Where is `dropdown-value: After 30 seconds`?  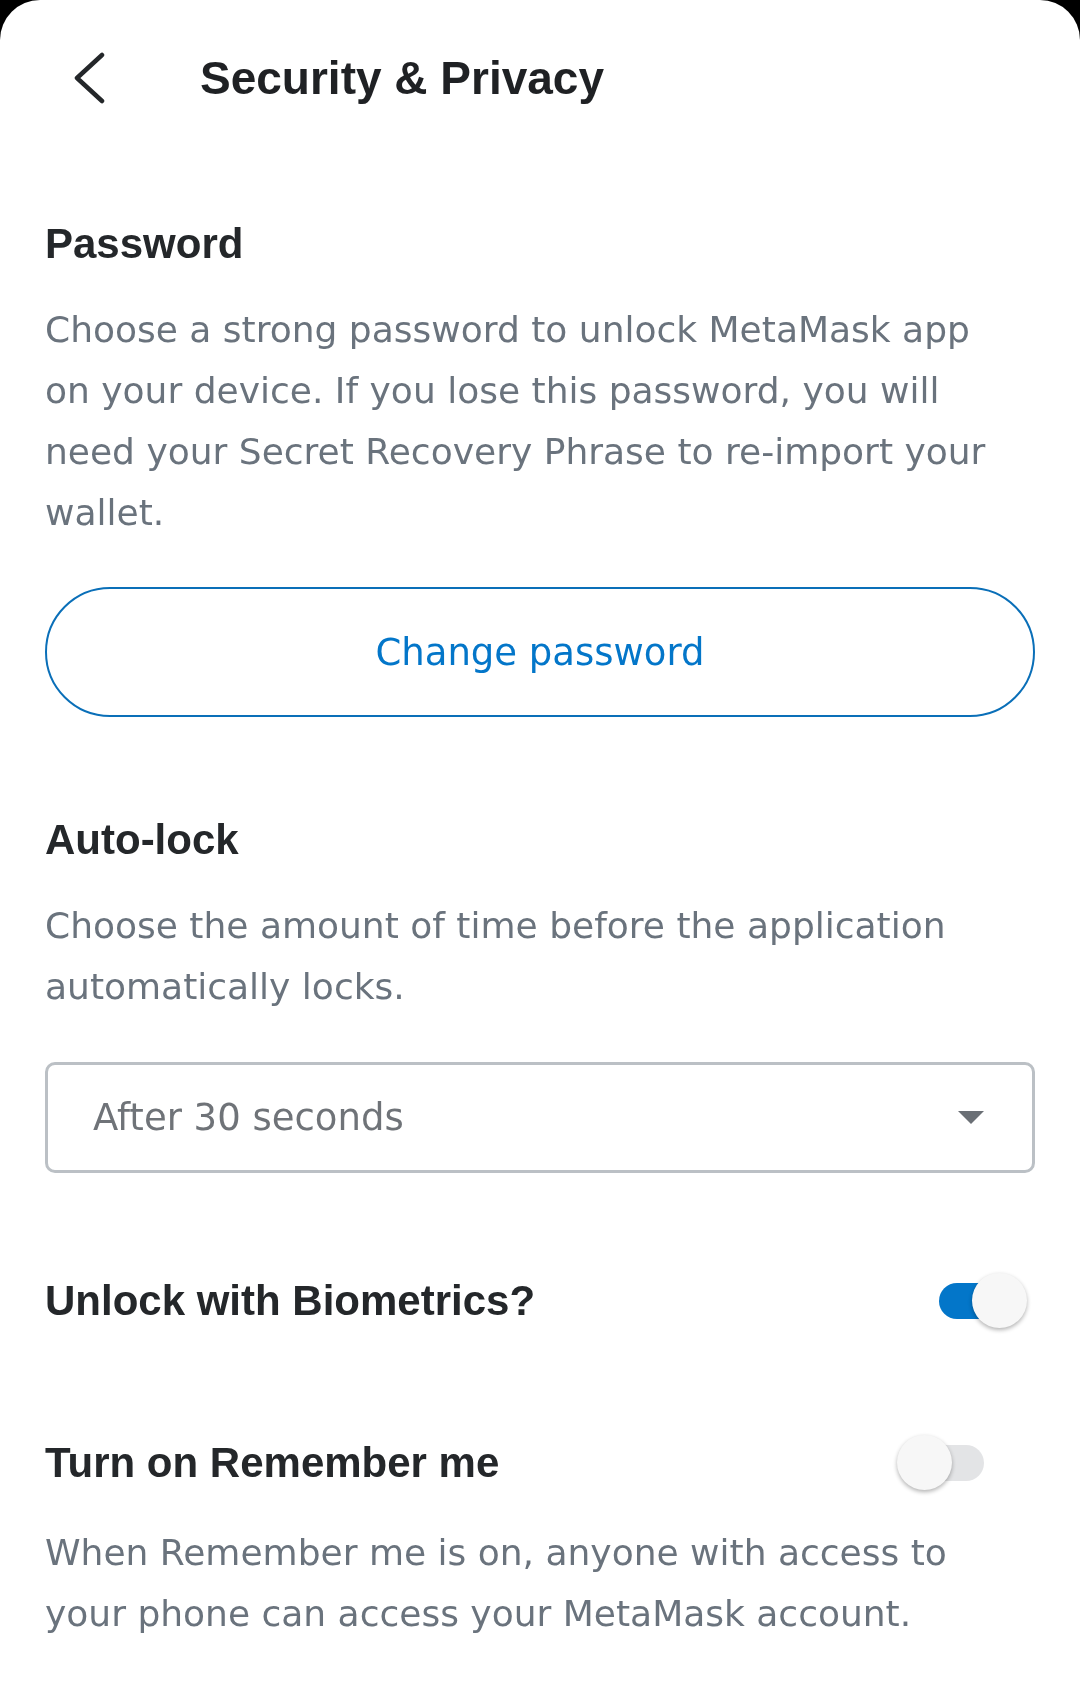
dropdown-value: After 30 seconds is located at coordinates (249, 1117).